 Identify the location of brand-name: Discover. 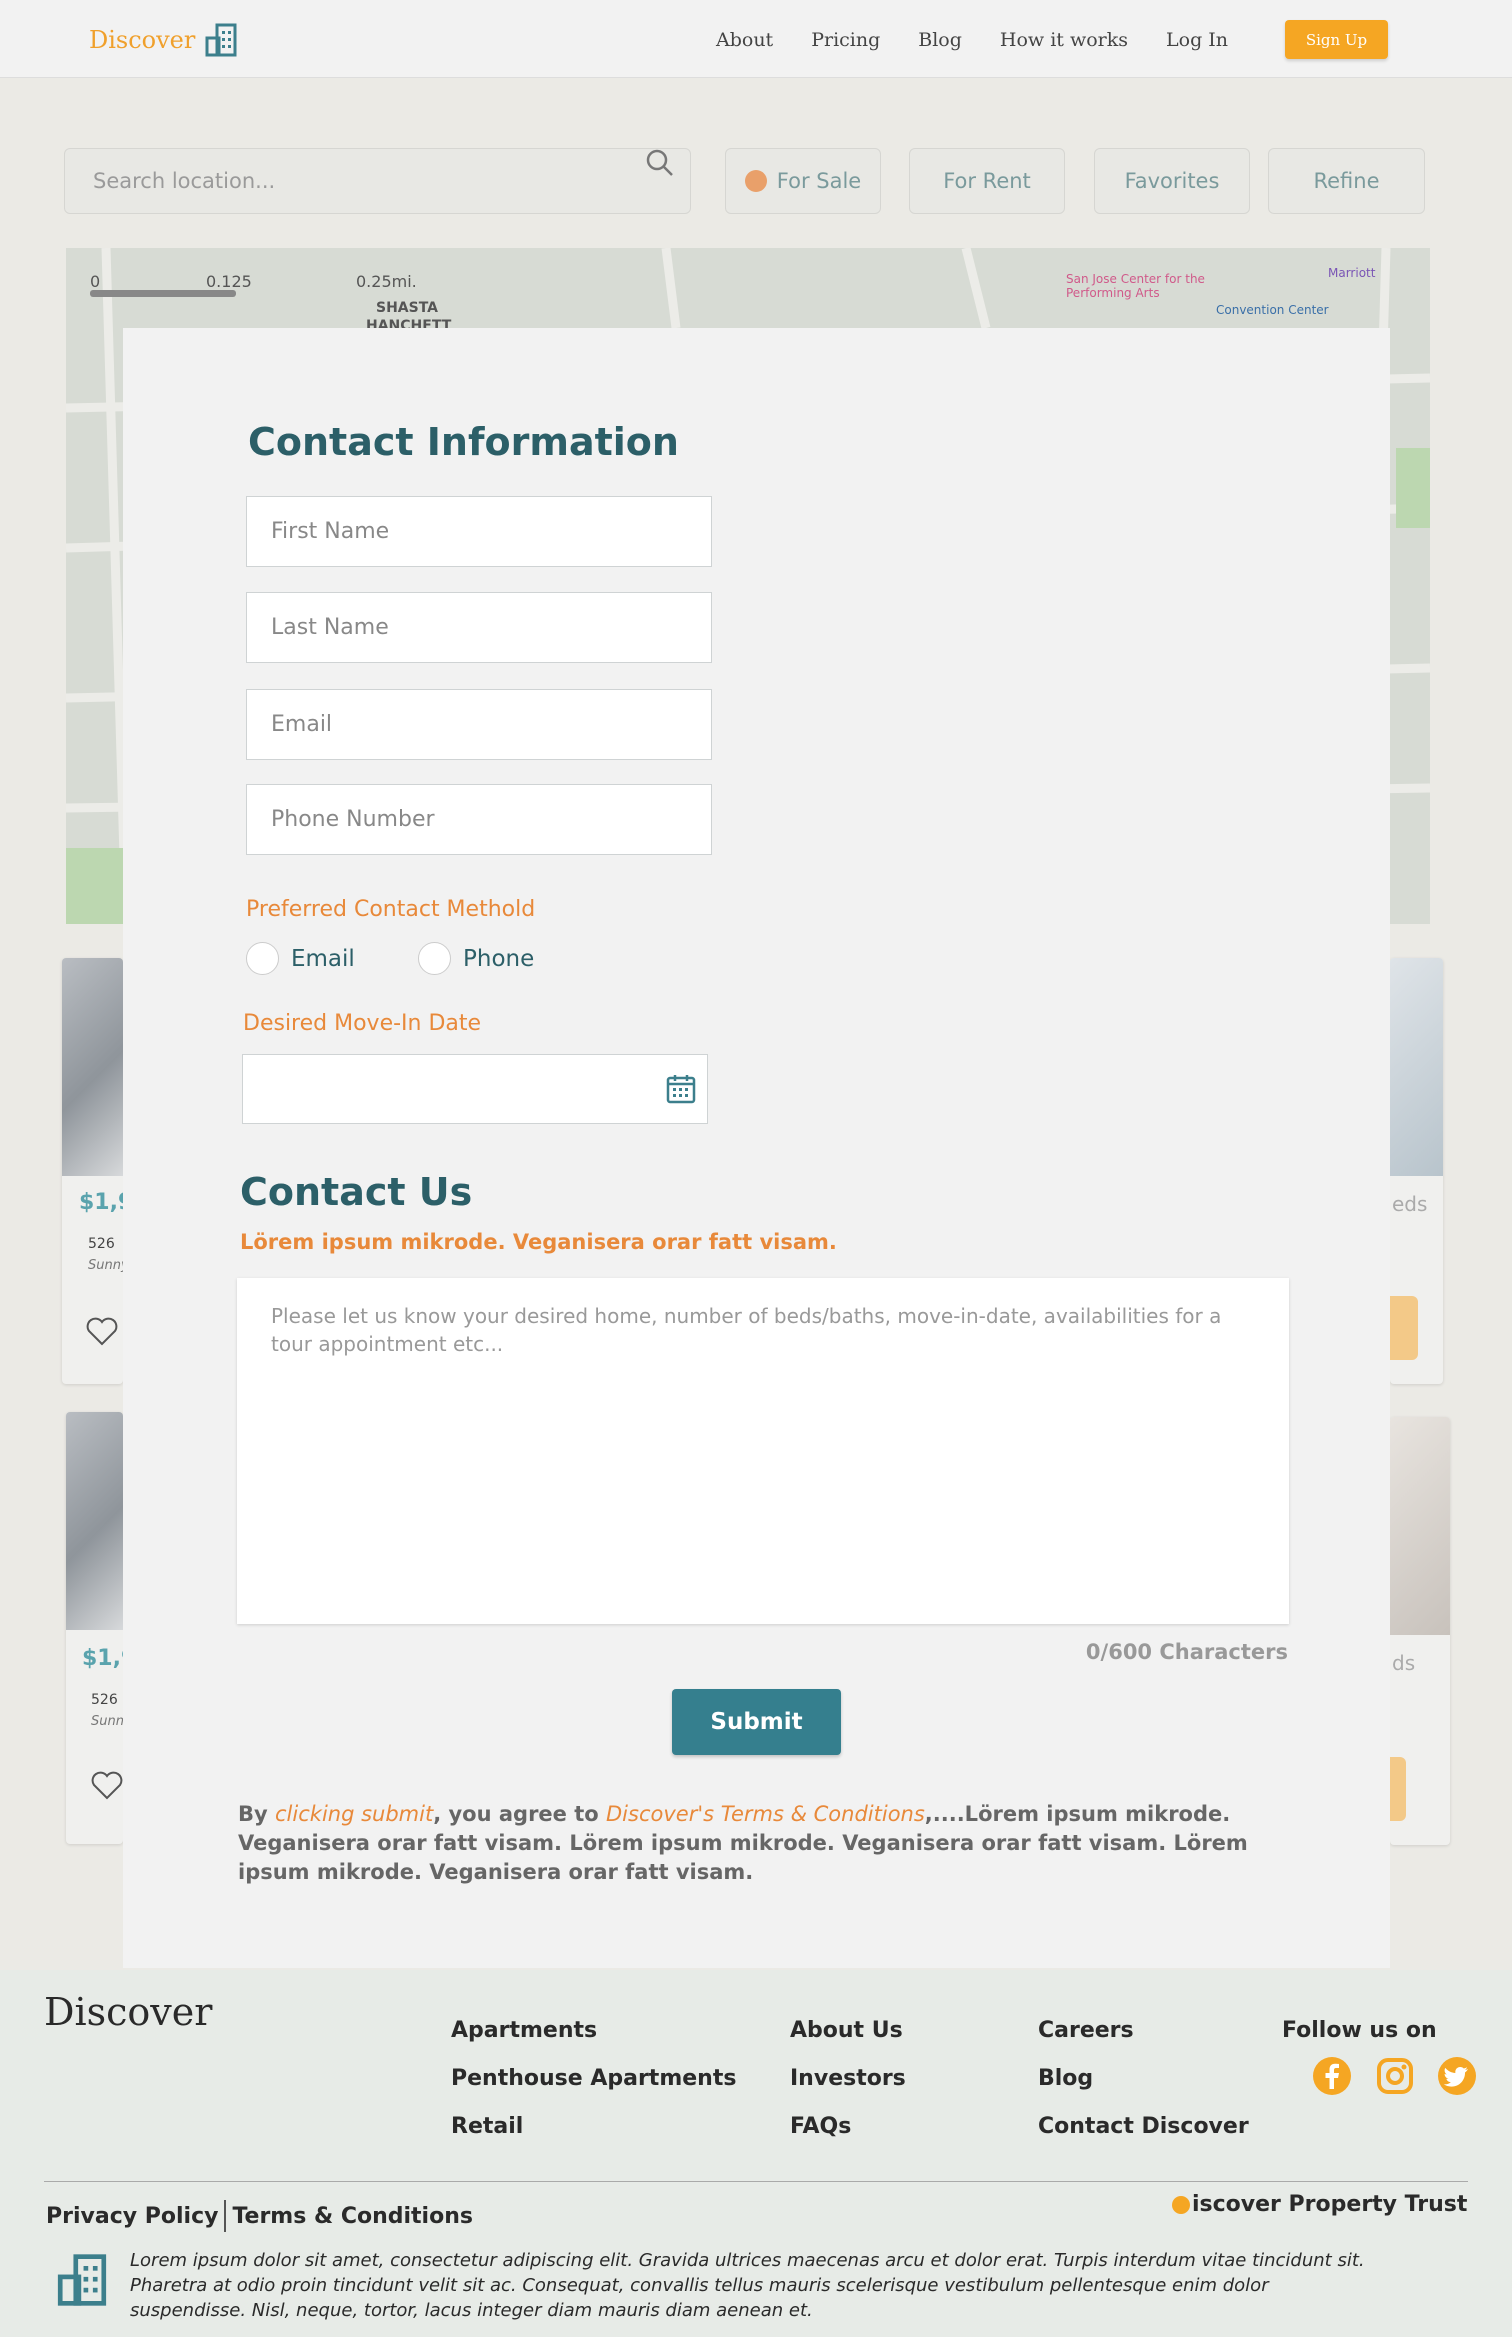
(142, 40).